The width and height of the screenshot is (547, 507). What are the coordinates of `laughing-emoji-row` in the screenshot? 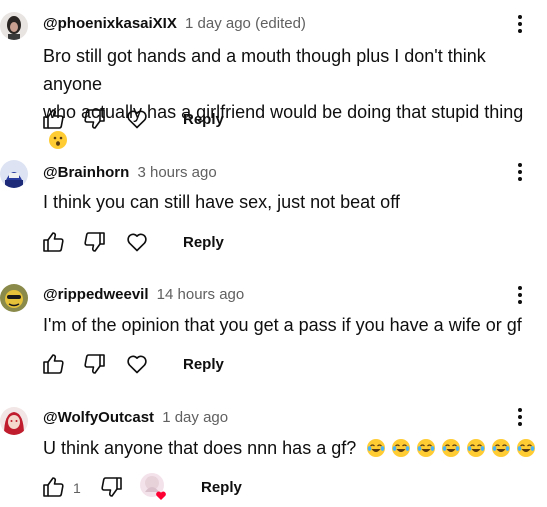 It's located at (454, 448).